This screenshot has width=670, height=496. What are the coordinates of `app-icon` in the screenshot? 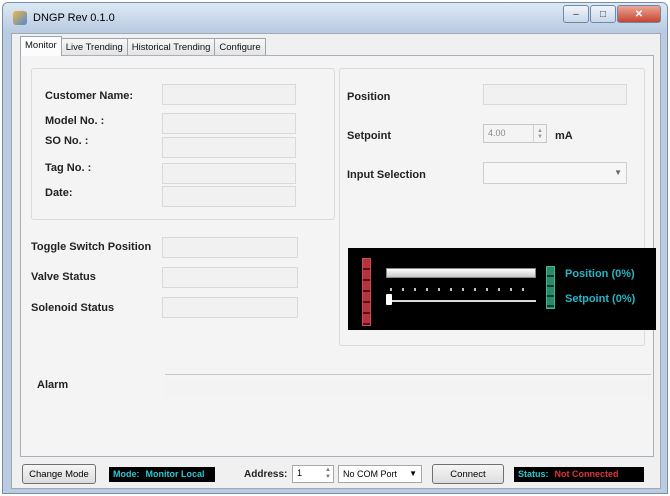 It's located at (20, 18).